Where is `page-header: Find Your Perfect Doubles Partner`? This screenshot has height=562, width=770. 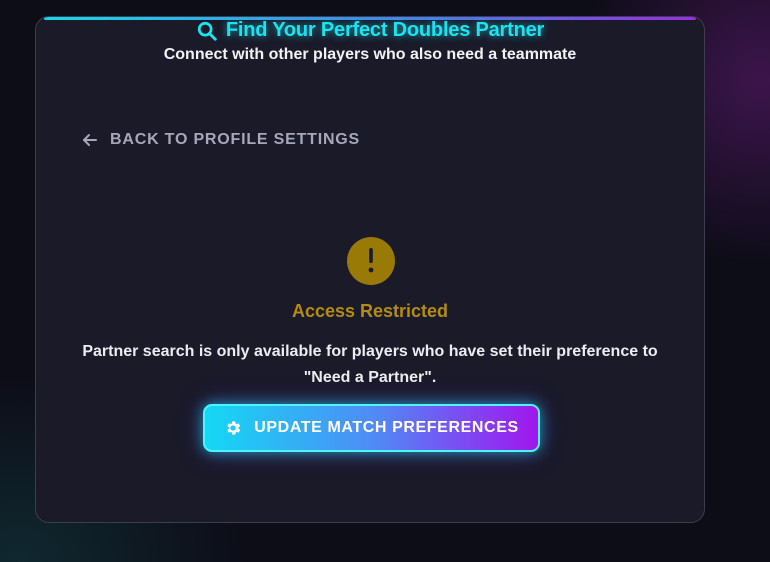
page-header: Find Your Perfect Doubles Partner is located at coordinates (370, 30).